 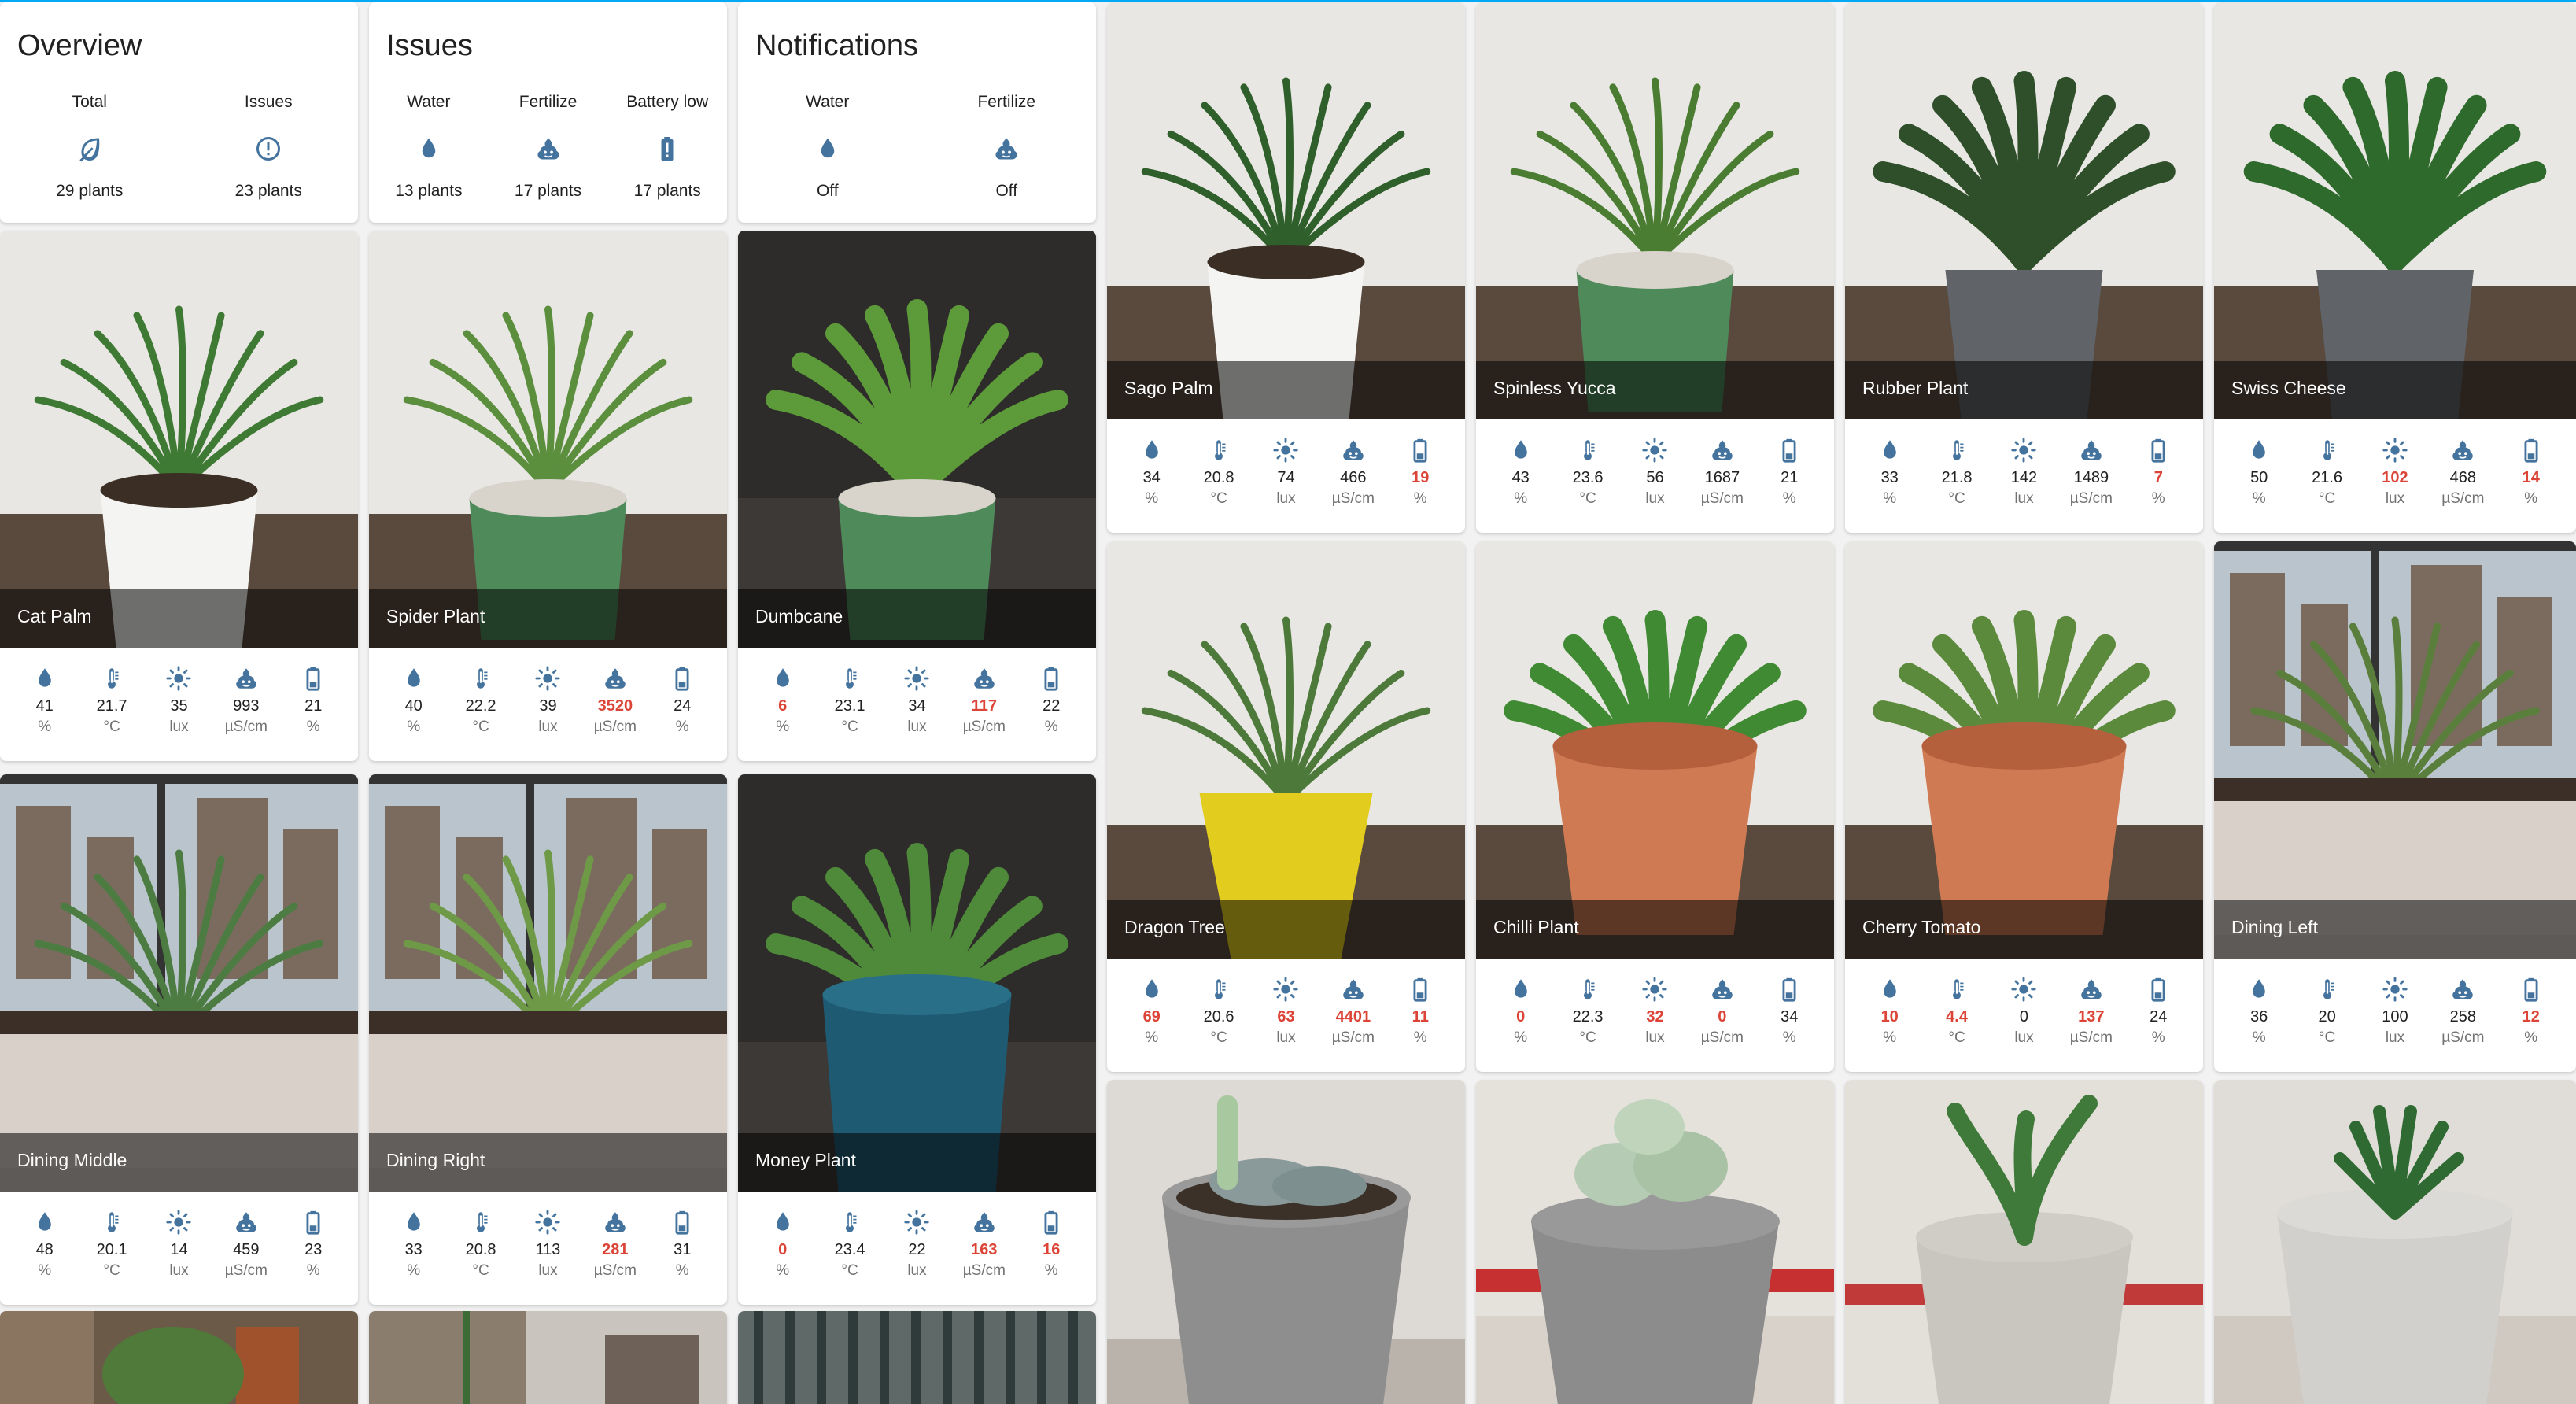 I want to click on plant-card: Money Plant 0% 23.4 °C 22 lux 163 µS/cm 16%, so click(x=917, y=1039).